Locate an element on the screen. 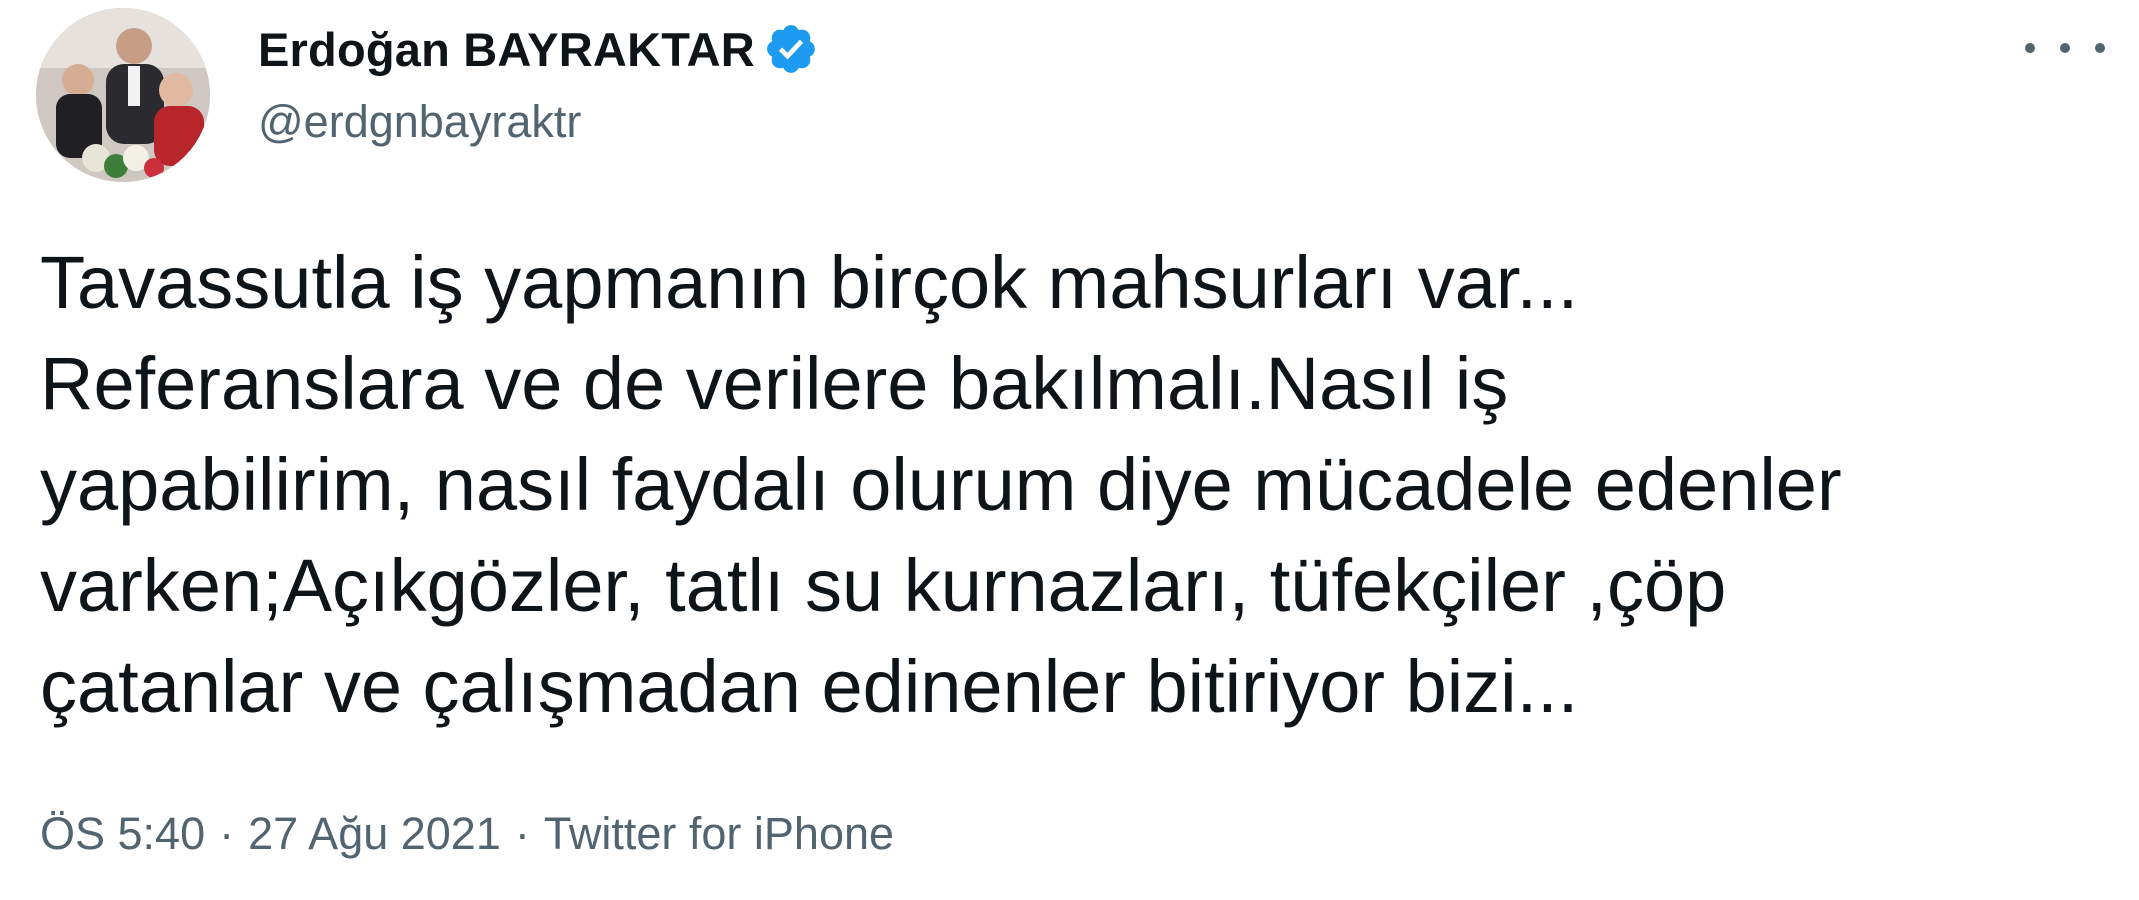 The image size is (2139, 900). more-horizontal-icon is located at coordinates (2065, 48).